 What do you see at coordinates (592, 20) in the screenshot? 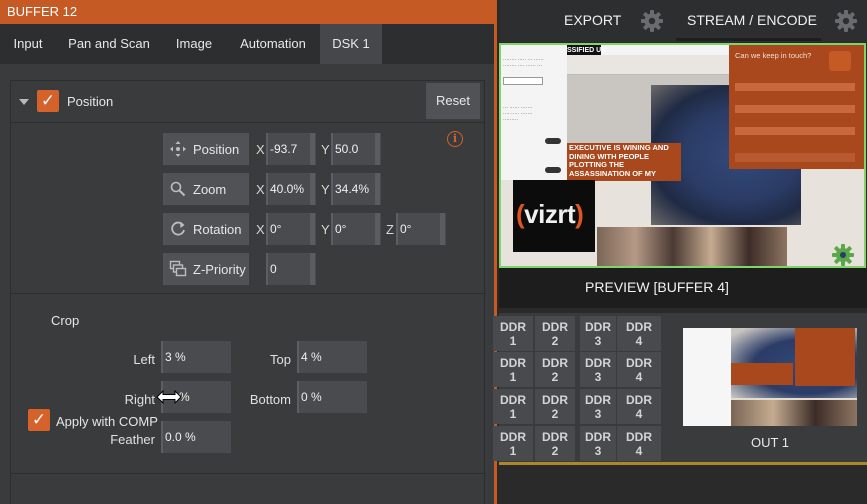
I see `export-button: EXPORT` at bounding box center [592, 20].